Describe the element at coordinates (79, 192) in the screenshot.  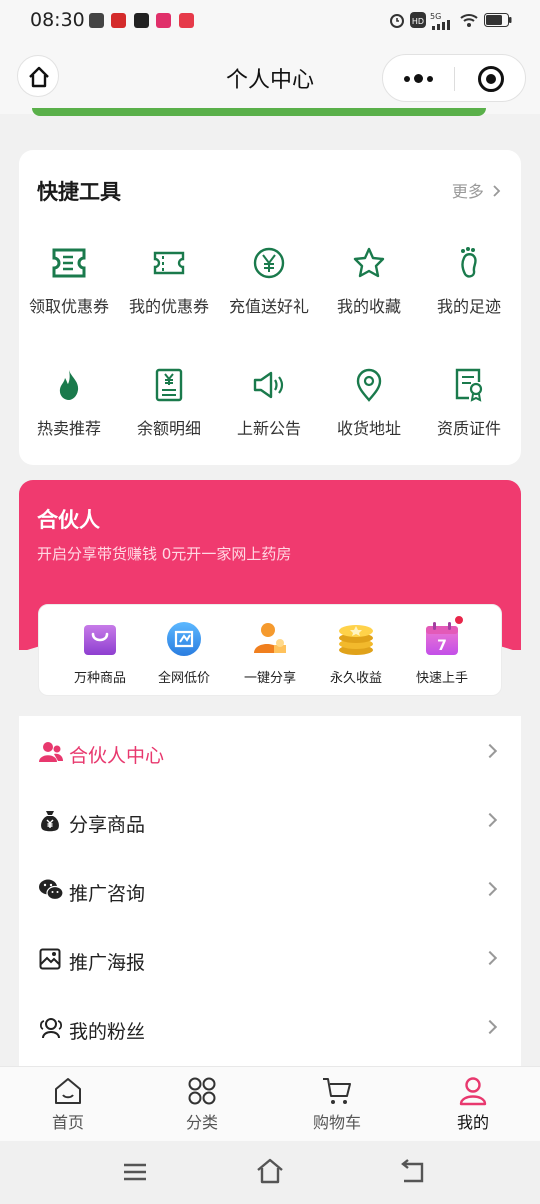
I see `quick-tools-title: 快捷工具` at that location.